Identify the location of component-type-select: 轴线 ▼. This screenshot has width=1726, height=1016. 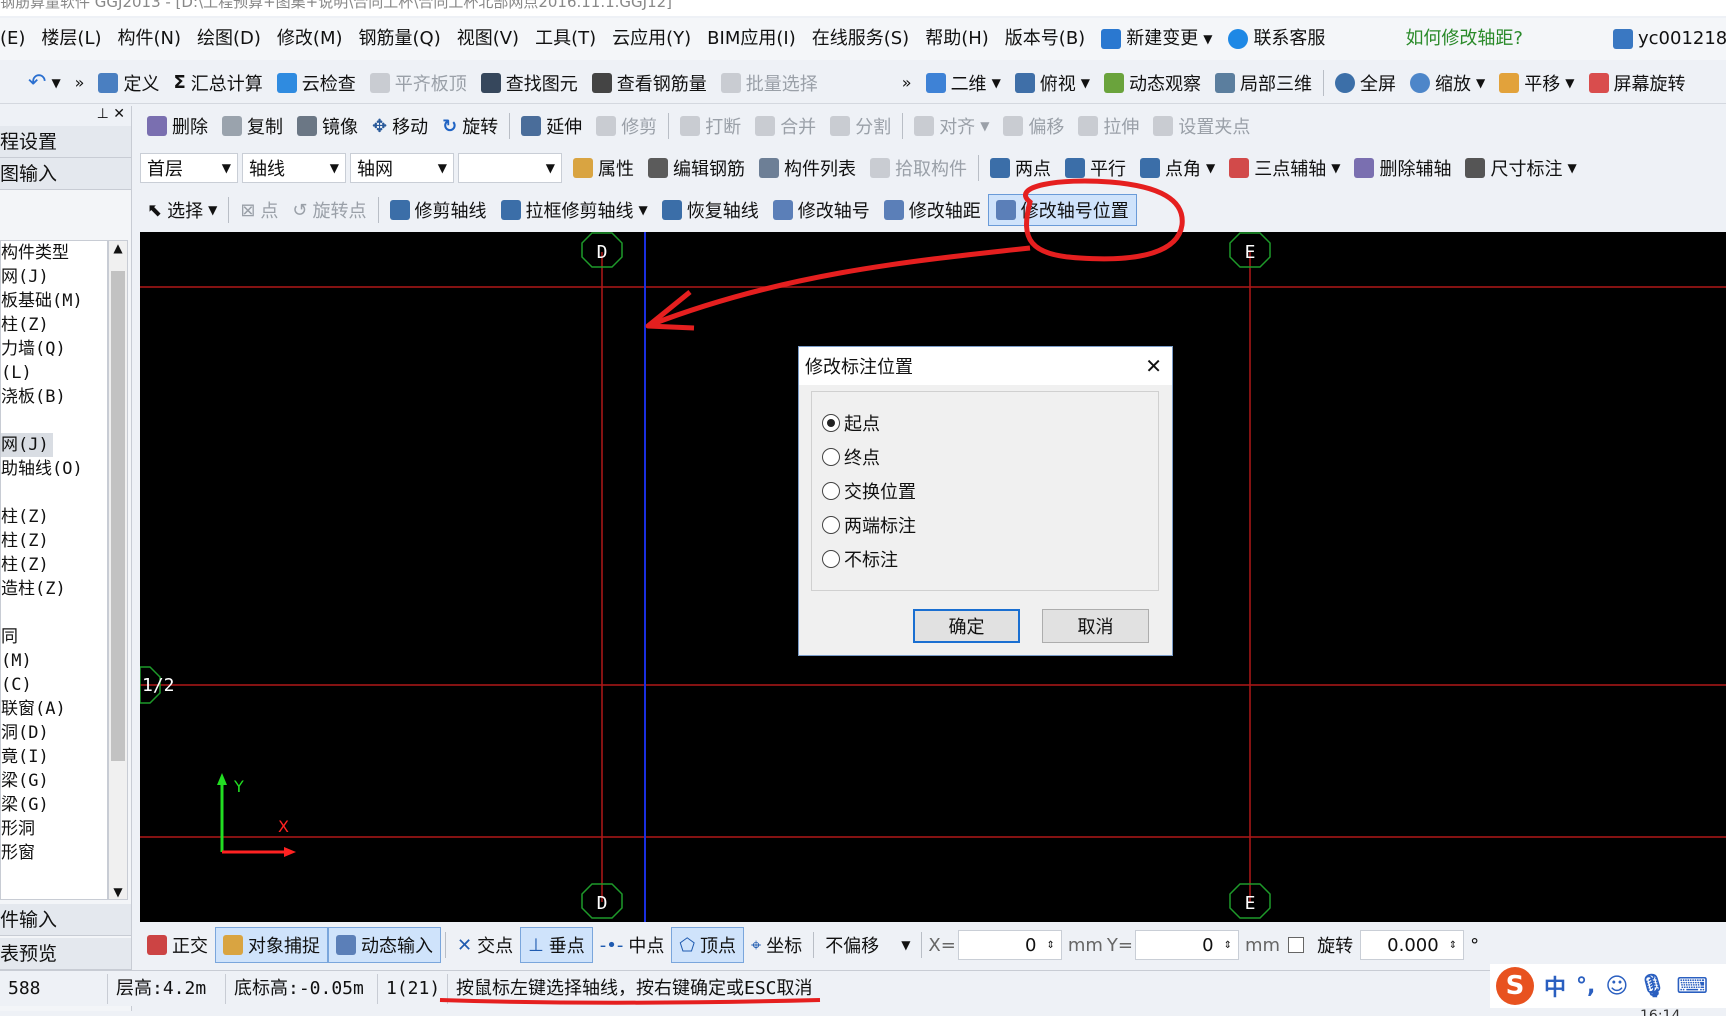
(294, 168).